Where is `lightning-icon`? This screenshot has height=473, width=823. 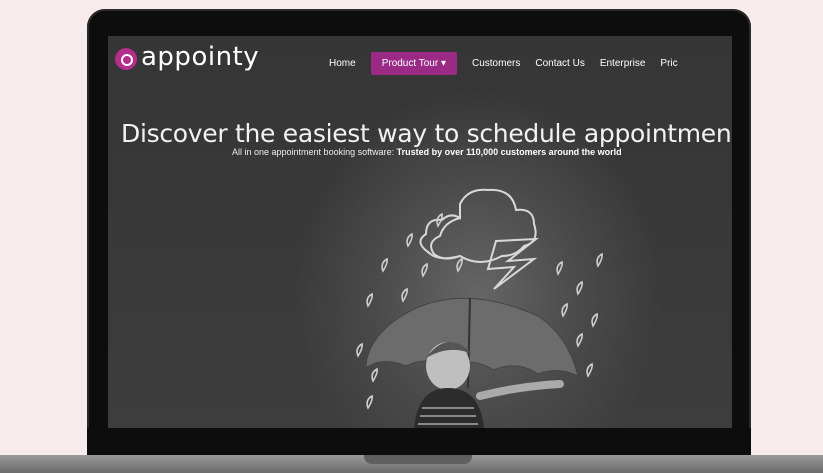 lightning-icon is located at coordinates (513, 263).